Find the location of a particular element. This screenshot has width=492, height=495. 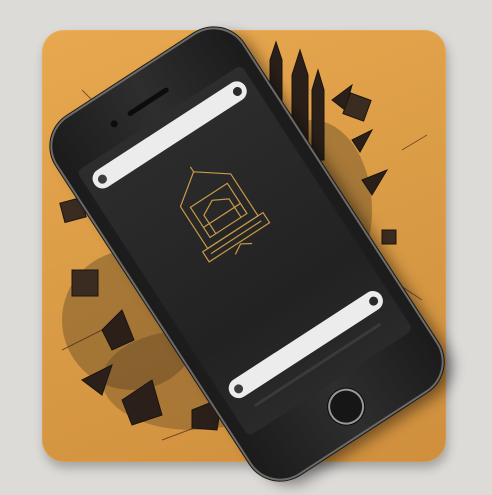

front-camera is located at coordinates (114, 123).